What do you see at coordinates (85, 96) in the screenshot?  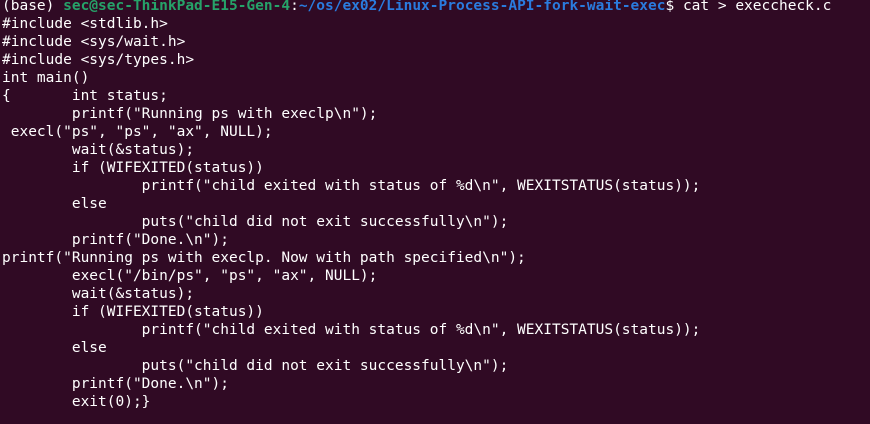 I see `code-line: { int status;` at bounding box center [85, 96].